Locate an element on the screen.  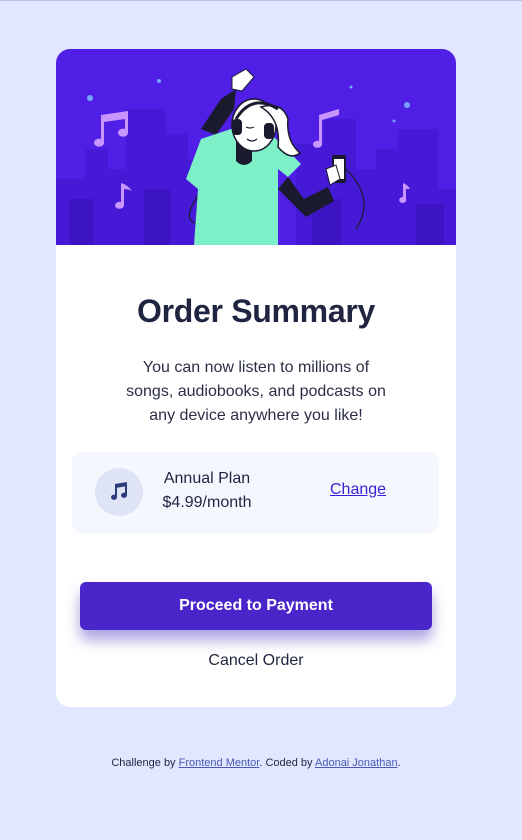
plan-price: $4.99/month is located at coordinates (207, 502).